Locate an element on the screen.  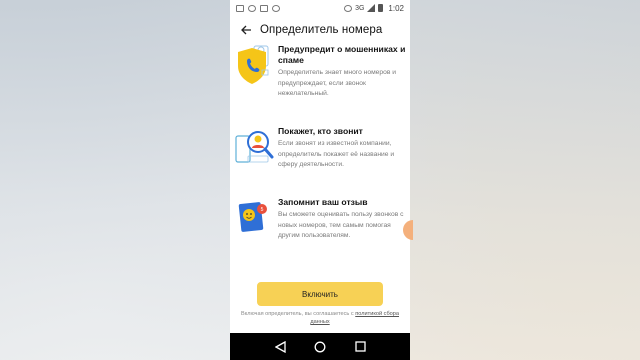
app-bar: Определитель номера is located at coordinates (320, 30).